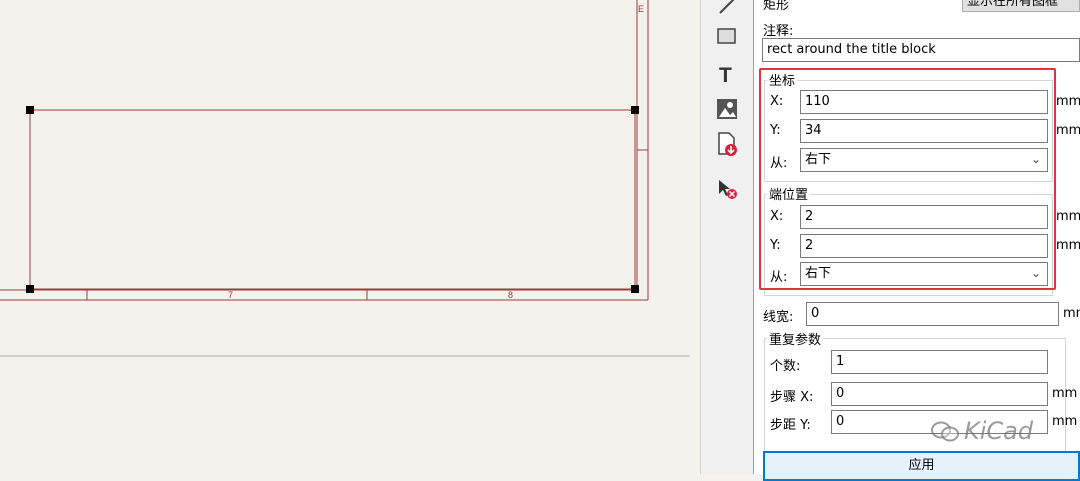  Describe the element at coordinates (778, 317) in the screenshot. I see `line-width-label: 线宽:` at that location.